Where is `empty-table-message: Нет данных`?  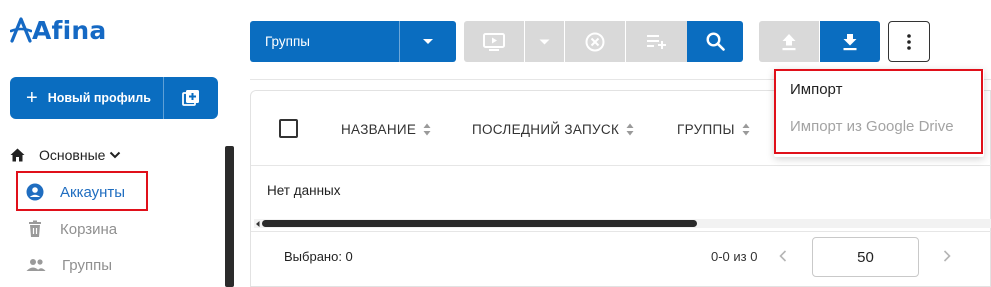 empty-table-message: Нет данных is located at coordinates (304, 190).